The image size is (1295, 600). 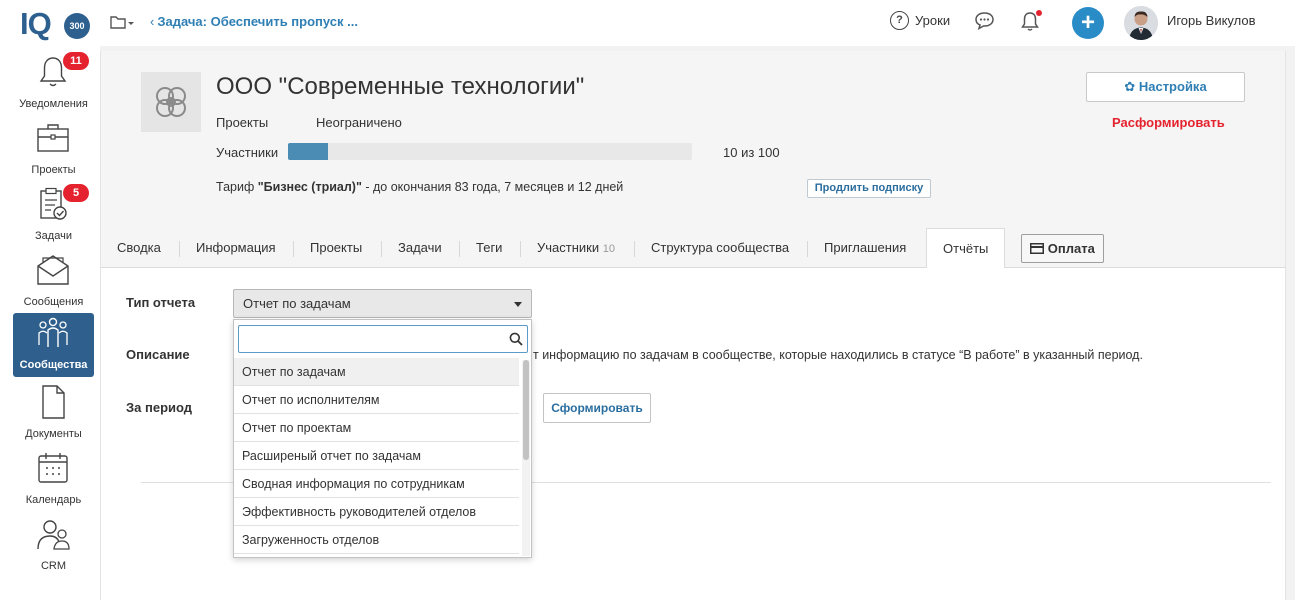 What do you see at coordinates (309, 187) in the screenshot?
I see `tariff-name: "Бизнес (триал)"` at bounding box center [309, 187].